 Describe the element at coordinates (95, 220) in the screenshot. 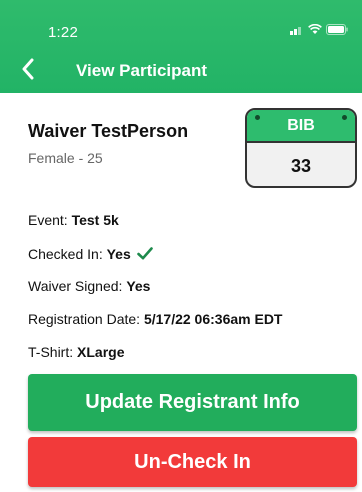

I see `event-value: Test 5k` at that location.